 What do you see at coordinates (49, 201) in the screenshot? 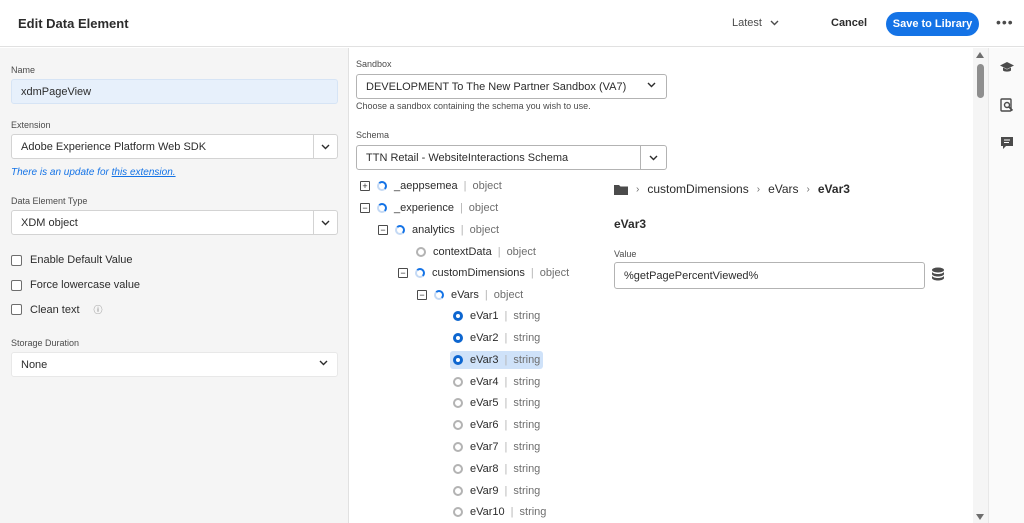
I see `type-label: Data Element Type` at bounding box center [49, 201].